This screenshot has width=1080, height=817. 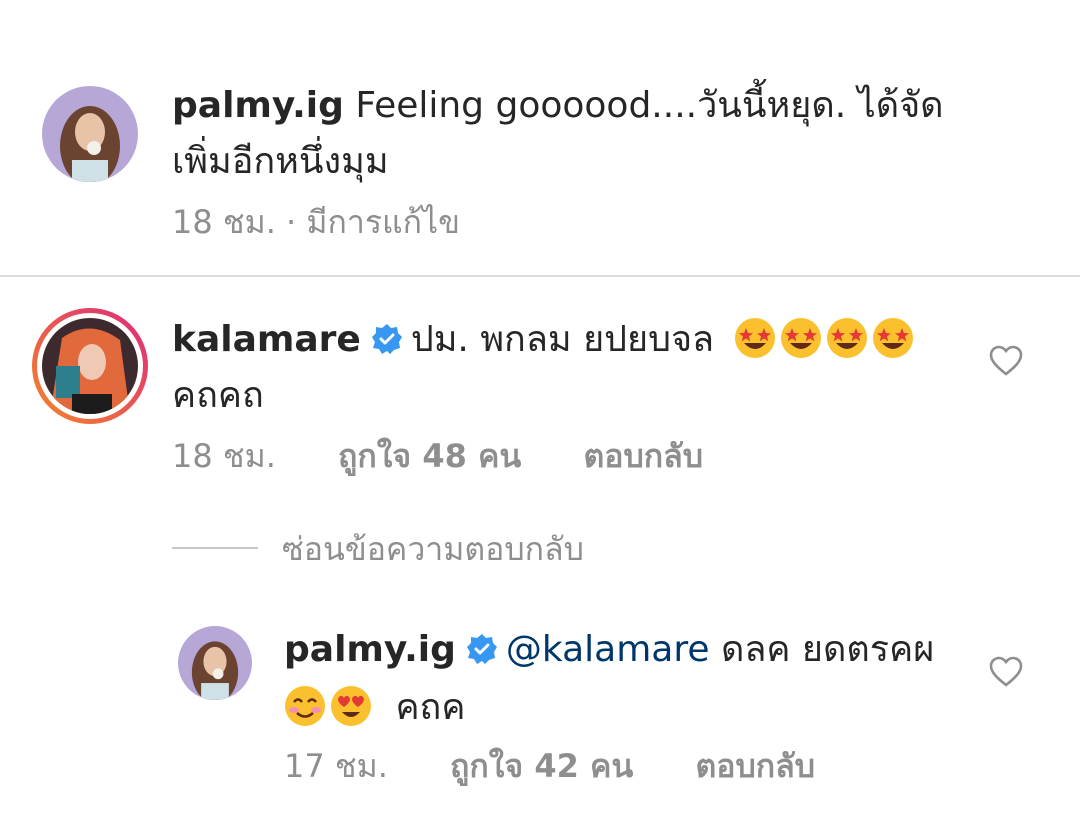 What do you see at coordinates (258, 105) in the screenshot?
I see `caption-username: palmy.ig` at bounding box center [258, 105].